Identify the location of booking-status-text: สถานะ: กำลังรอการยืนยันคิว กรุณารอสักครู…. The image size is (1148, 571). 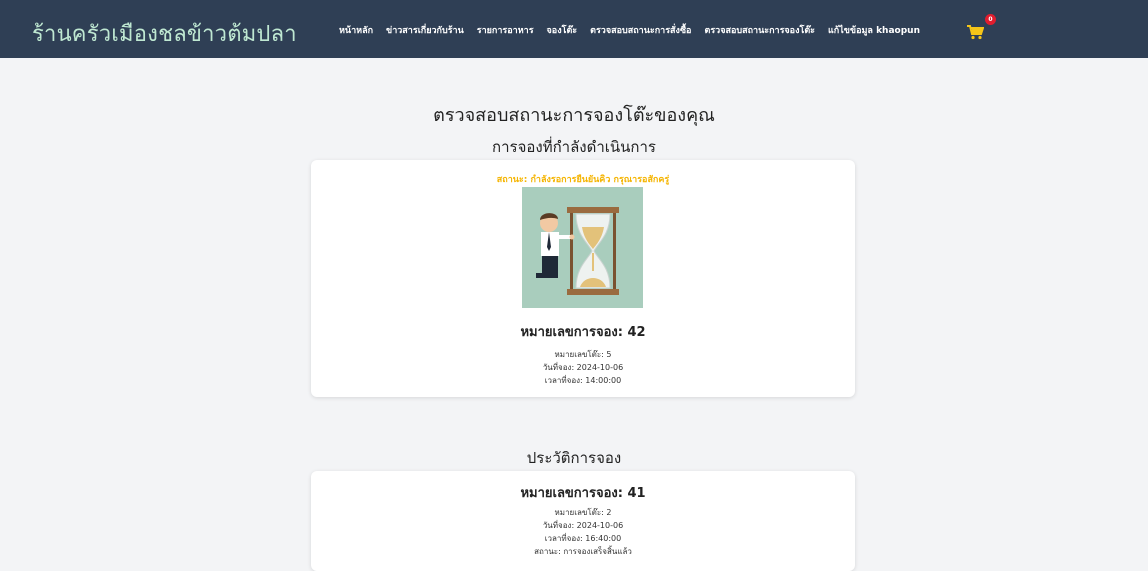
(583, 180).